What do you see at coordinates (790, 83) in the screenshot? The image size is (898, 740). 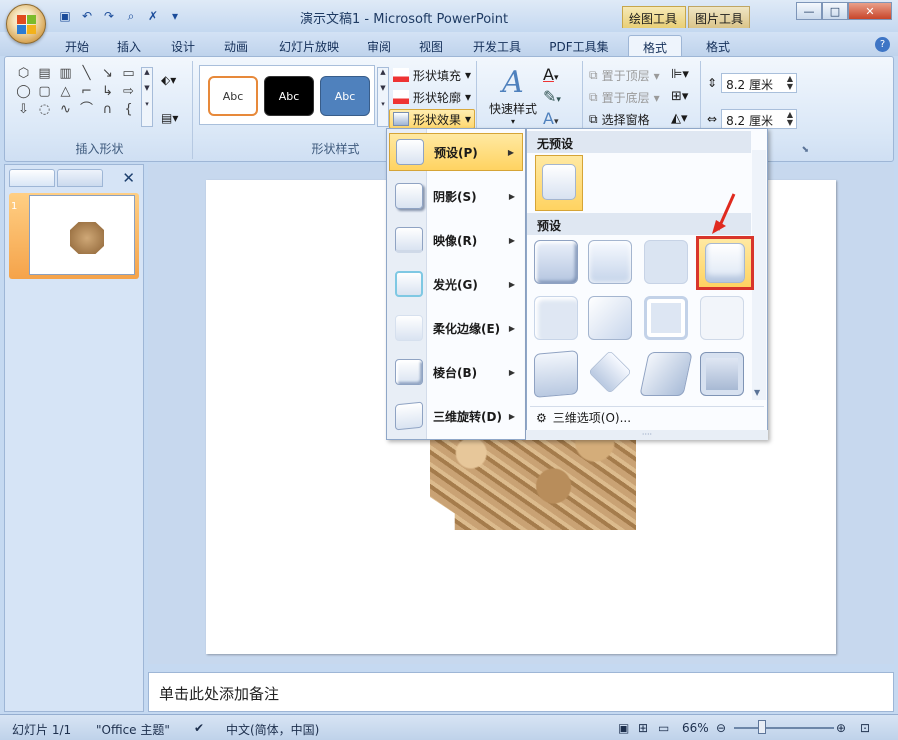 I see `height-spinner: ▲ ▼` at bounding box center [790, 83].